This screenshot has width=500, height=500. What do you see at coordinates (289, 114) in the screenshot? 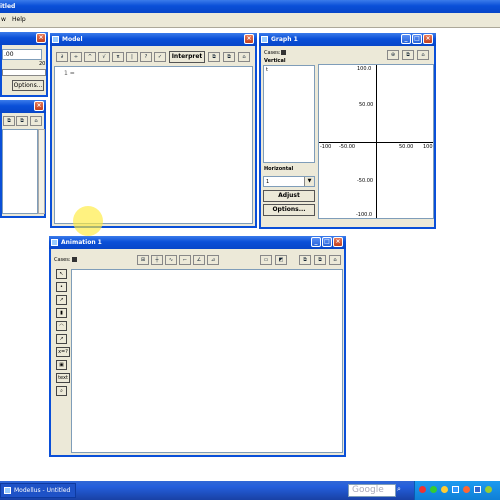
I see `vertical-variable-list: t` at bounding box center [289, 114].